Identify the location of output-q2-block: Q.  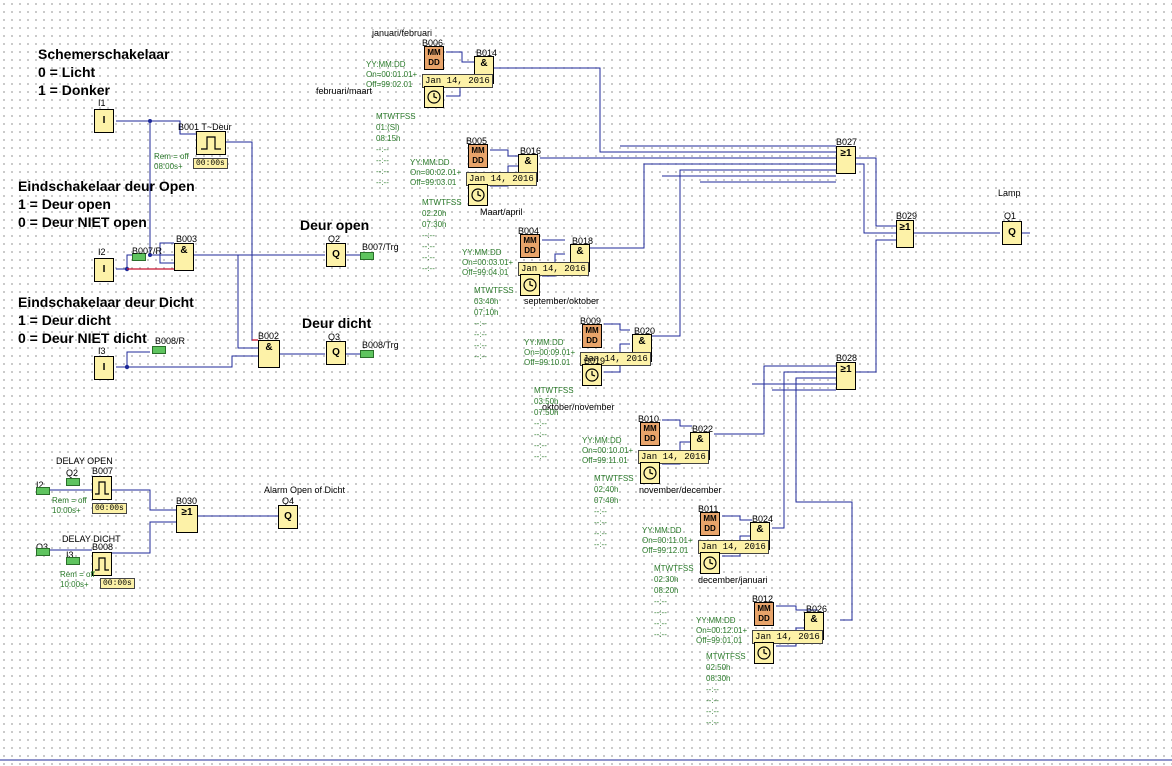
(336, 255).